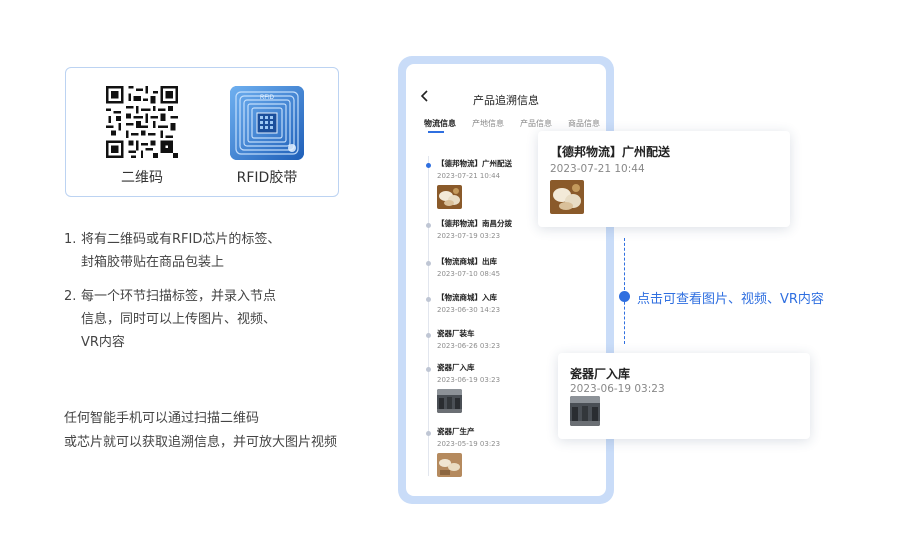 This screenshot has width=900, height=560. I want to click on timeline-item-time: 2023-07-21 10:44, so click(469, 176).